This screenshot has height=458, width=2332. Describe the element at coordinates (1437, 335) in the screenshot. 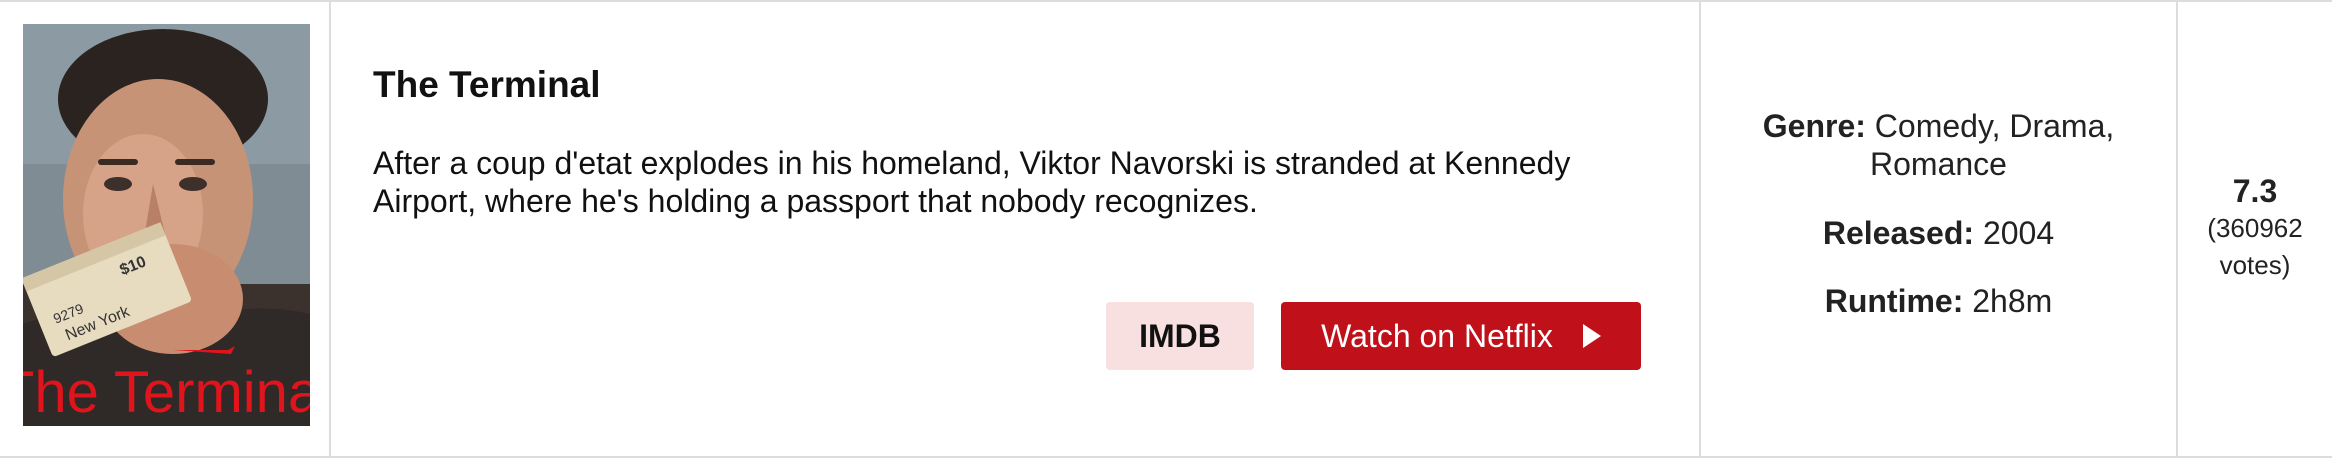

I see `netflix-button-label: Watch on Netflix` at that location.